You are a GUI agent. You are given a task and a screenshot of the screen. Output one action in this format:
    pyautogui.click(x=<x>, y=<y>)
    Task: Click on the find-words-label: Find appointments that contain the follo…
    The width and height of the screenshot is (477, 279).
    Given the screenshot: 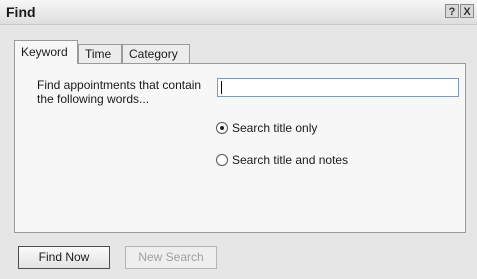 What is the action you would take?
    pyautogui.click(x=119, y=92)
    